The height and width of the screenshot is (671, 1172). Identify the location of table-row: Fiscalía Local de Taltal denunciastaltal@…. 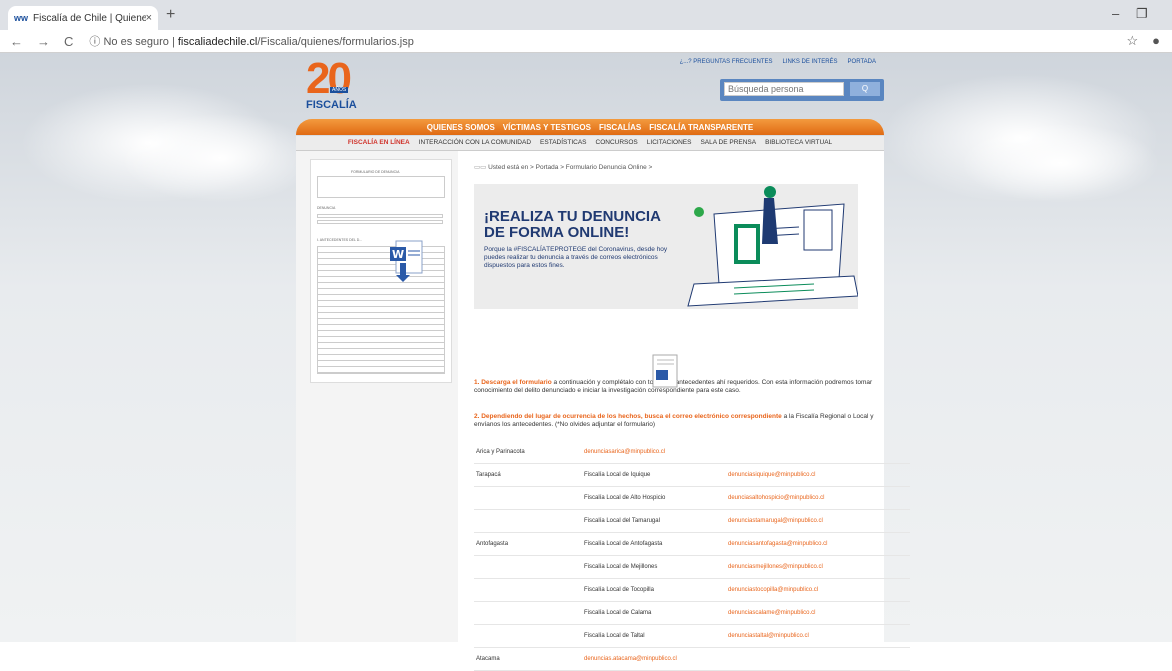
(692, 636).